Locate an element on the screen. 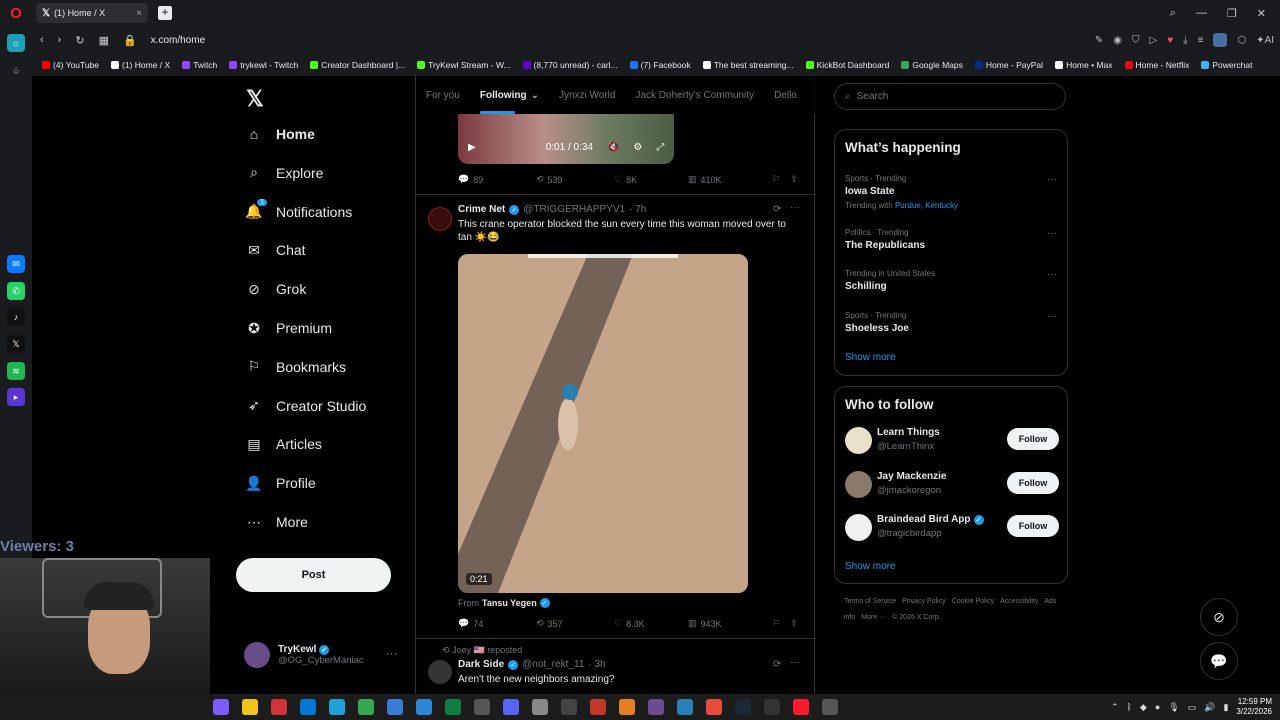  bookmark-item: (1) Home / X is located at coordinates (140, 65).